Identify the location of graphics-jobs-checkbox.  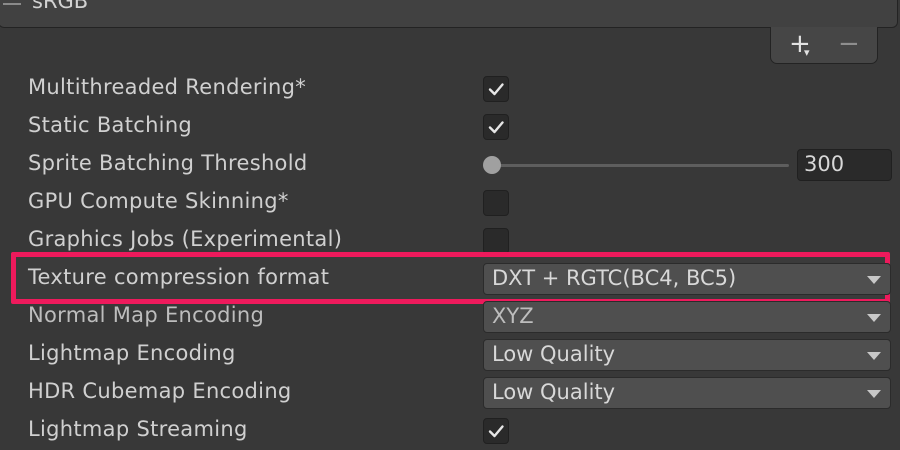
(496, 241).